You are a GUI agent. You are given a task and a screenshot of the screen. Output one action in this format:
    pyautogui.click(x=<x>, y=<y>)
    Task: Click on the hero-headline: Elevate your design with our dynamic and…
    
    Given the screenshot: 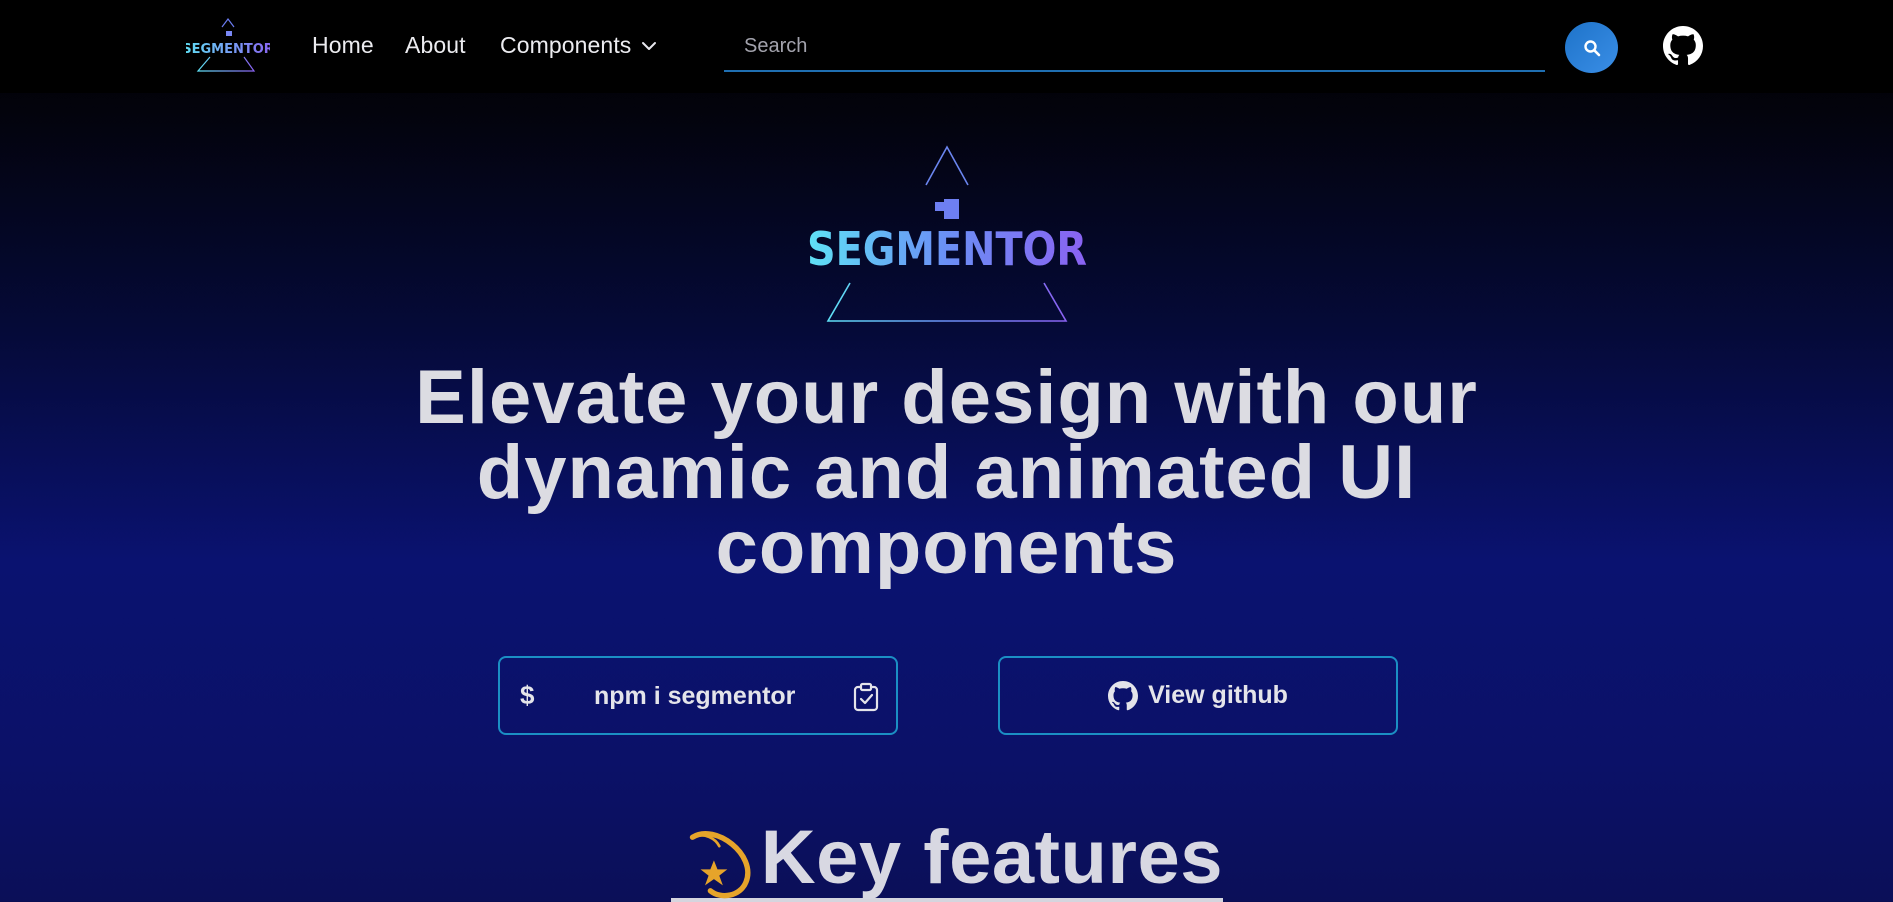 What is the action you would take?
    pyautogui.click(x=946, y=472)
    